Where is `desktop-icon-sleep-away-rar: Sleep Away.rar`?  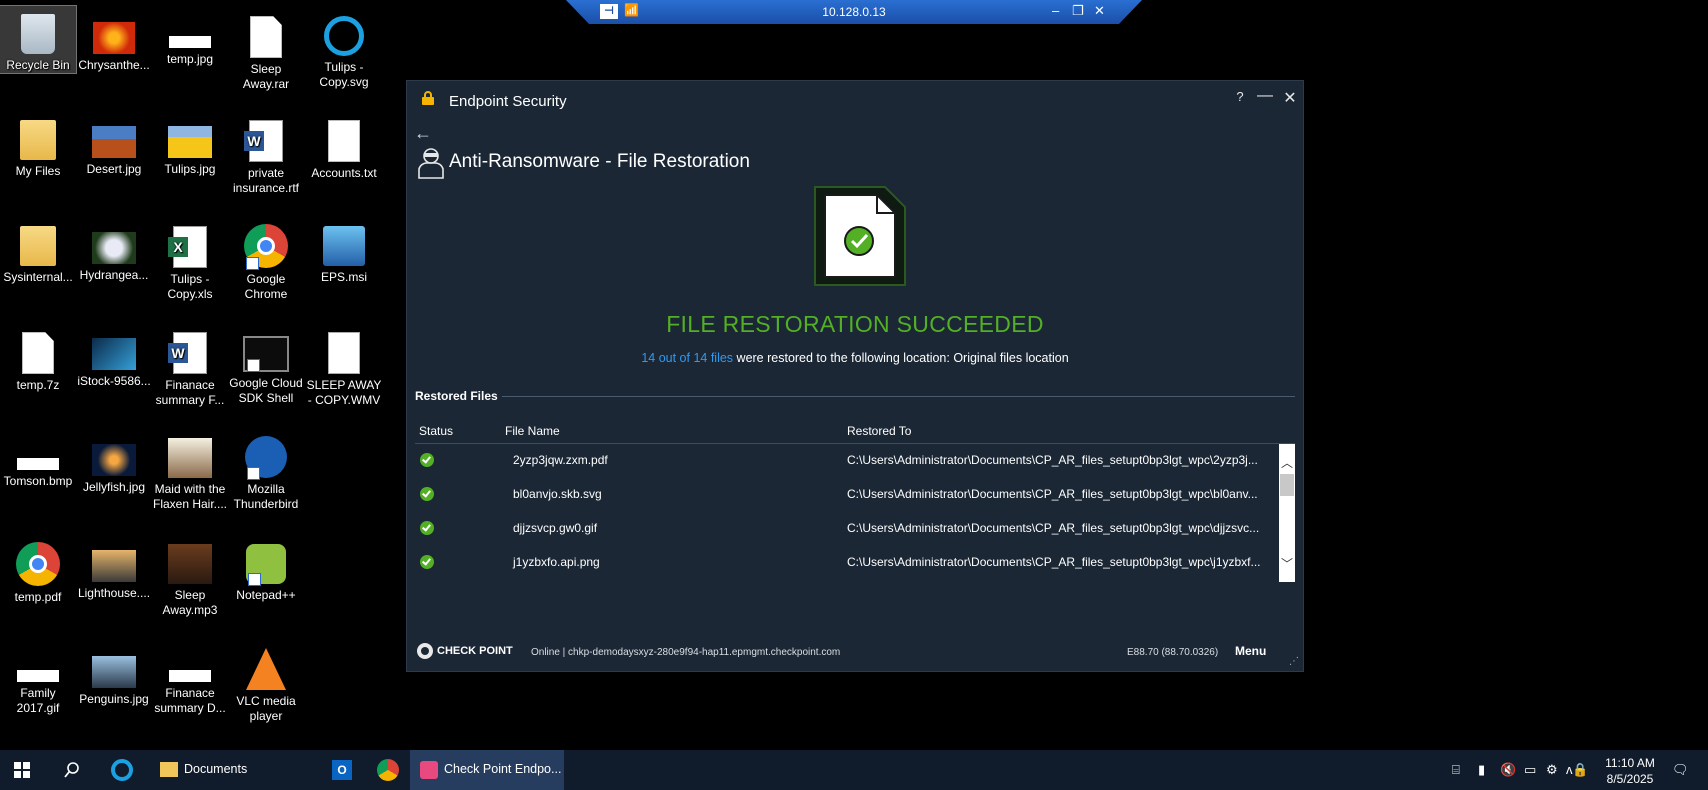
desktop-icon-sleep-away-rar: Sleep Away.rar is located at coordinates (266, 49).